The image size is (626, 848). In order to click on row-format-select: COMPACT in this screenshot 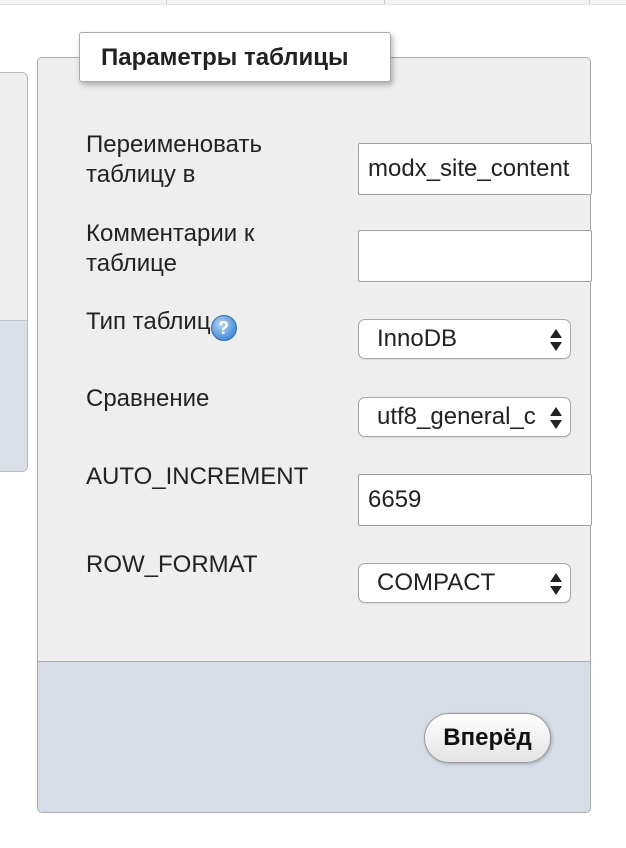, I will do `click(464, 583)`.